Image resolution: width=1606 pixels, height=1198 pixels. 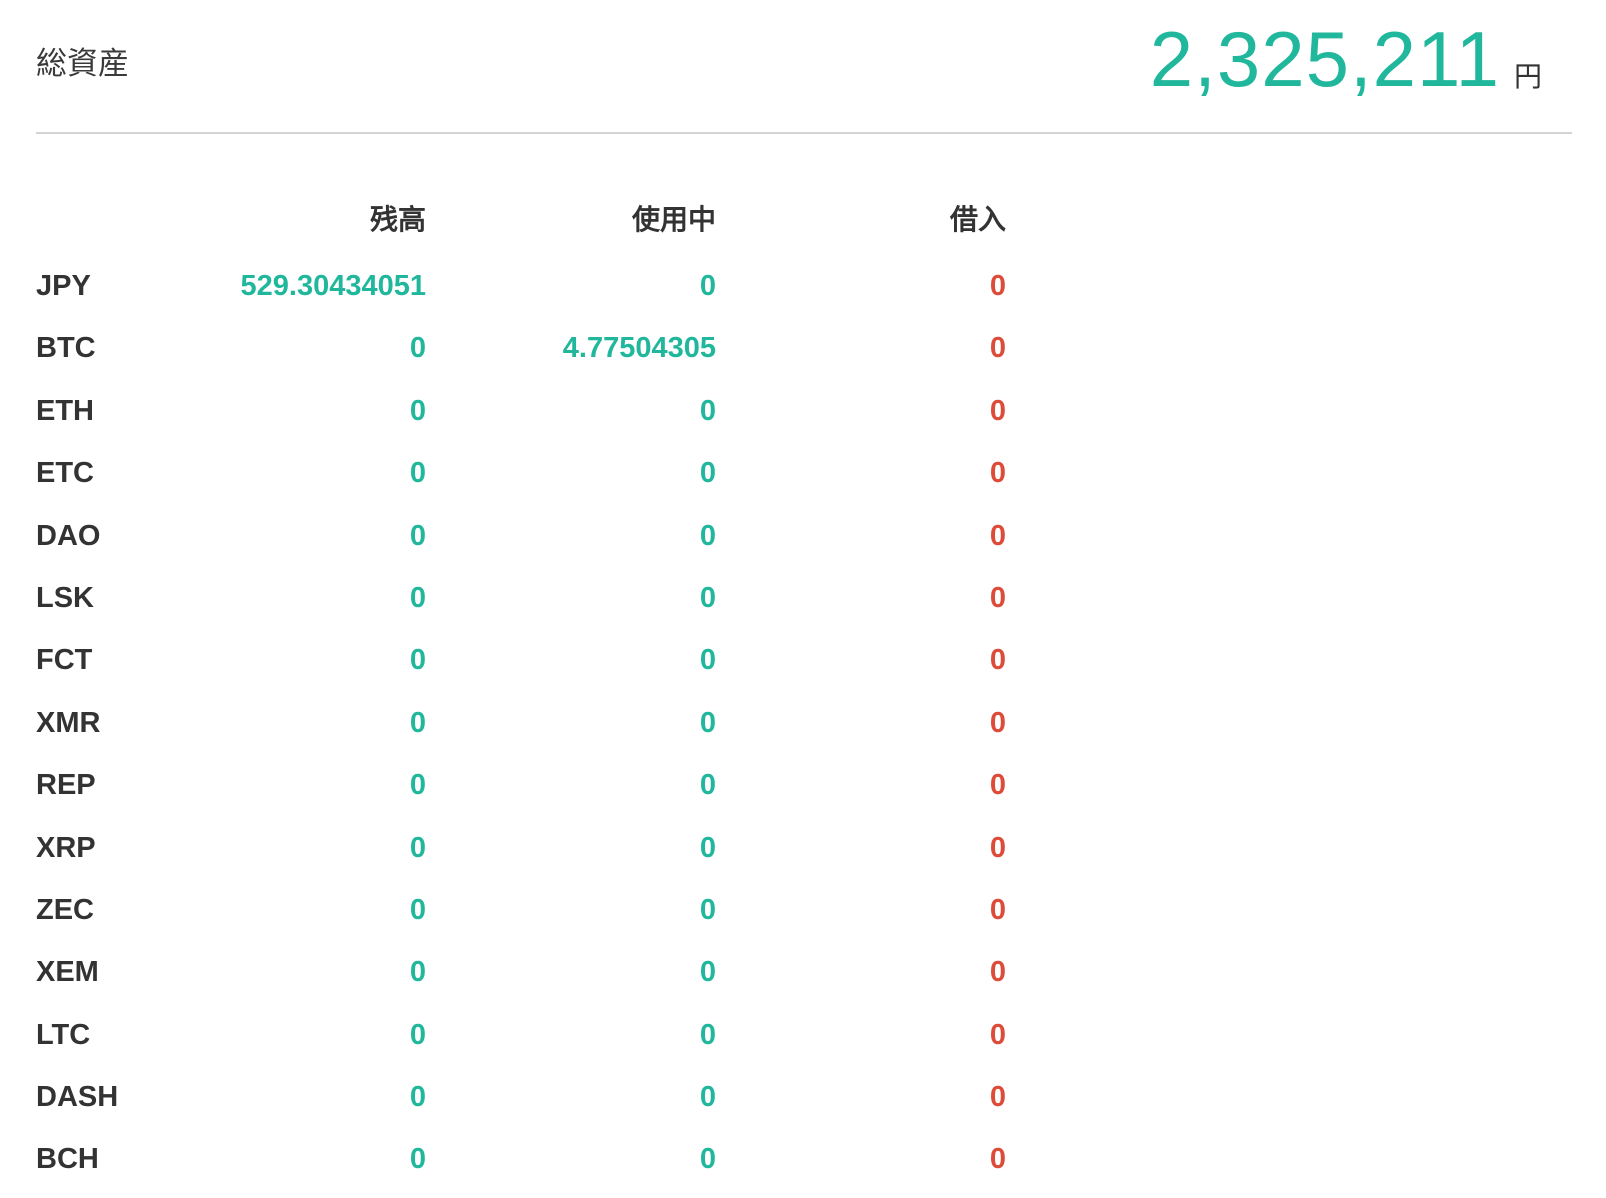 What do you see at coordinates (536, 598) in the screenshot?
I see `table-row: LSK 0 0 0` at bounding box center [536, 598].